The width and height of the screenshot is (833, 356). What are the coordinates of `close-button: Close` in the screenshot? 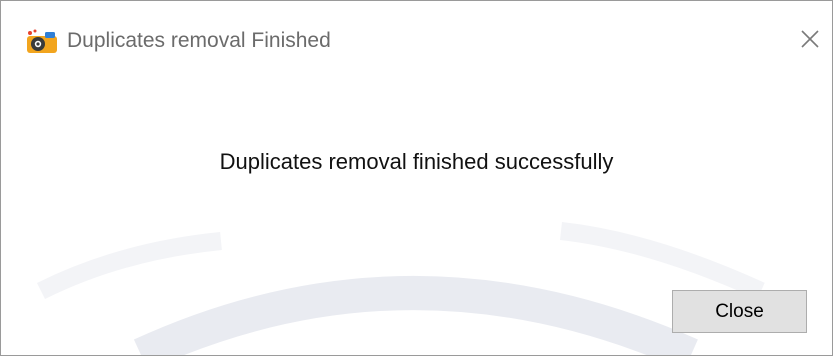 It's located at (739, 311).